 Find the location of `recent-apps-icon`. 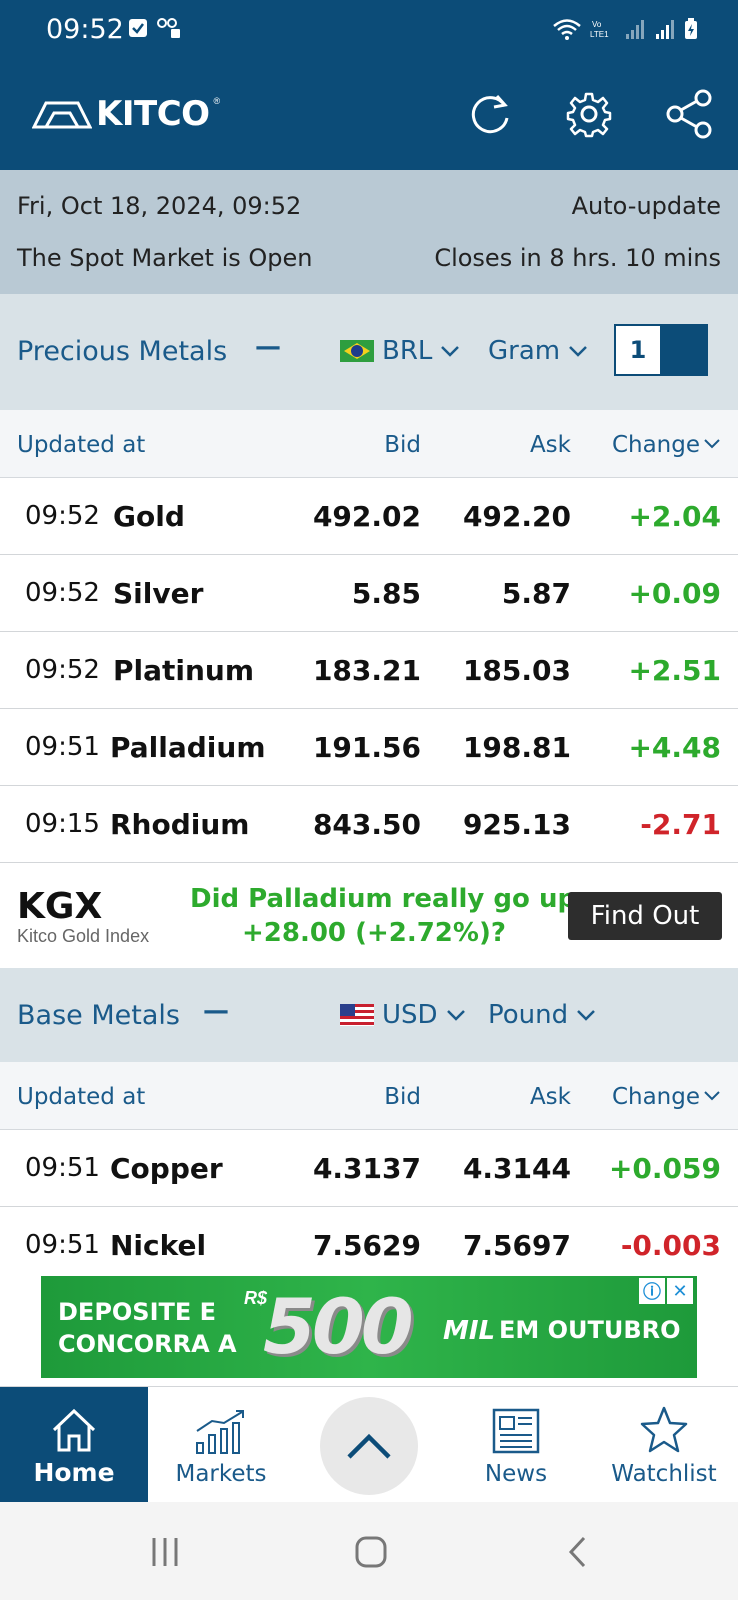

recent-apps-icon is located at coordinates (165, 1552).